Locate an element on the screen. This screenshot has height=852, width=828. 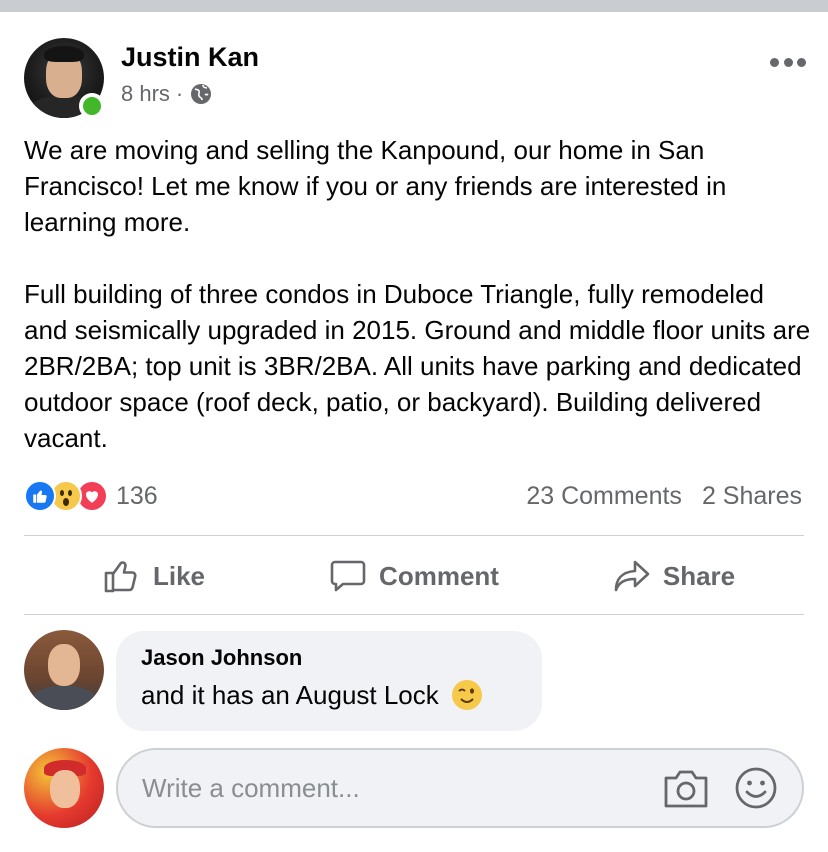
thumbs-up-icon is located at coordinates (120, 577).